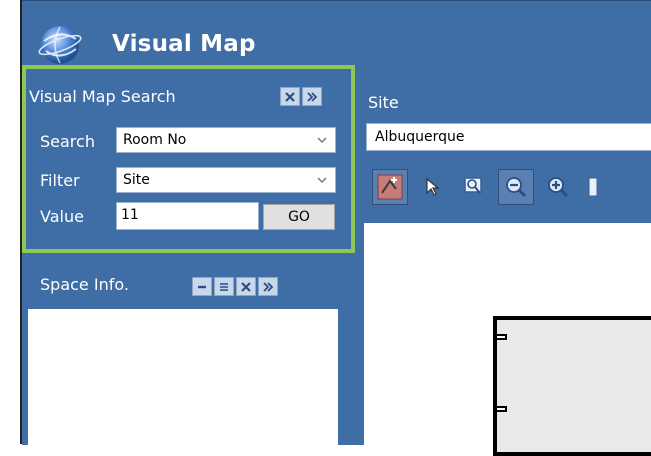 The width and height of the screenshot is (651, 456). What do you see at coordinates (60, 180) in the screenshot?
I see `filter-label: Filter` at bounding box center [60, 180].